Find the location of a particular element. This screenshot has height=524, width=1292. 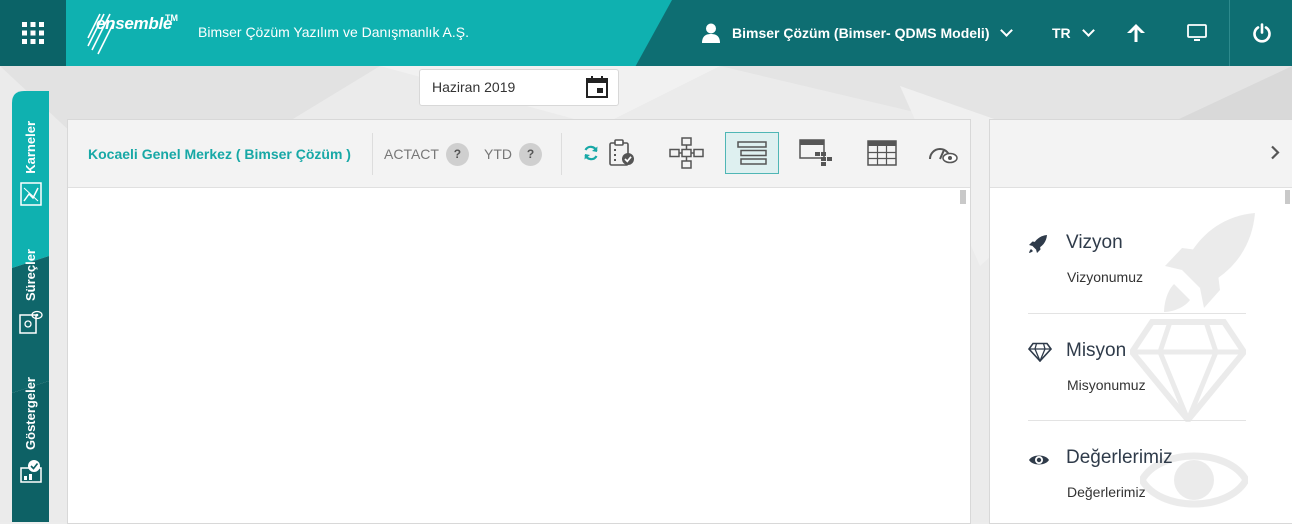

language-label: TR is located at coordinates (1061, 33).